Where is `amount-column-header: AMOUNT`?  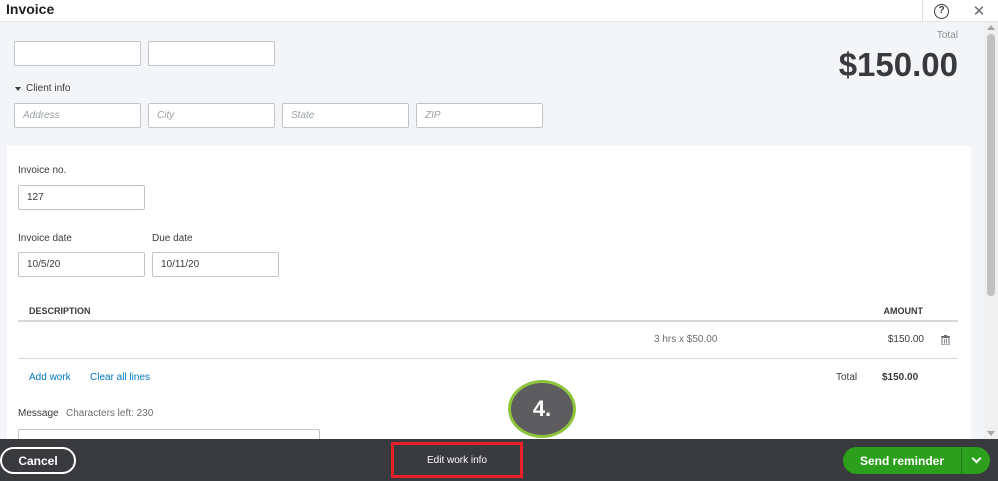 amount-column-header: AMOUNT is located at coordinates (903, 311).